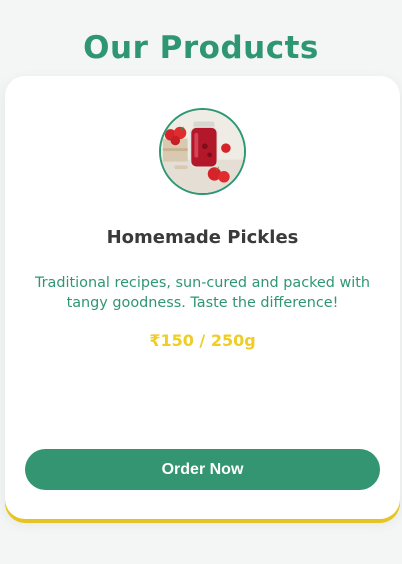 The width and height of the screenshot is (402, 564). I want to click on product-image, so click(202, 151).